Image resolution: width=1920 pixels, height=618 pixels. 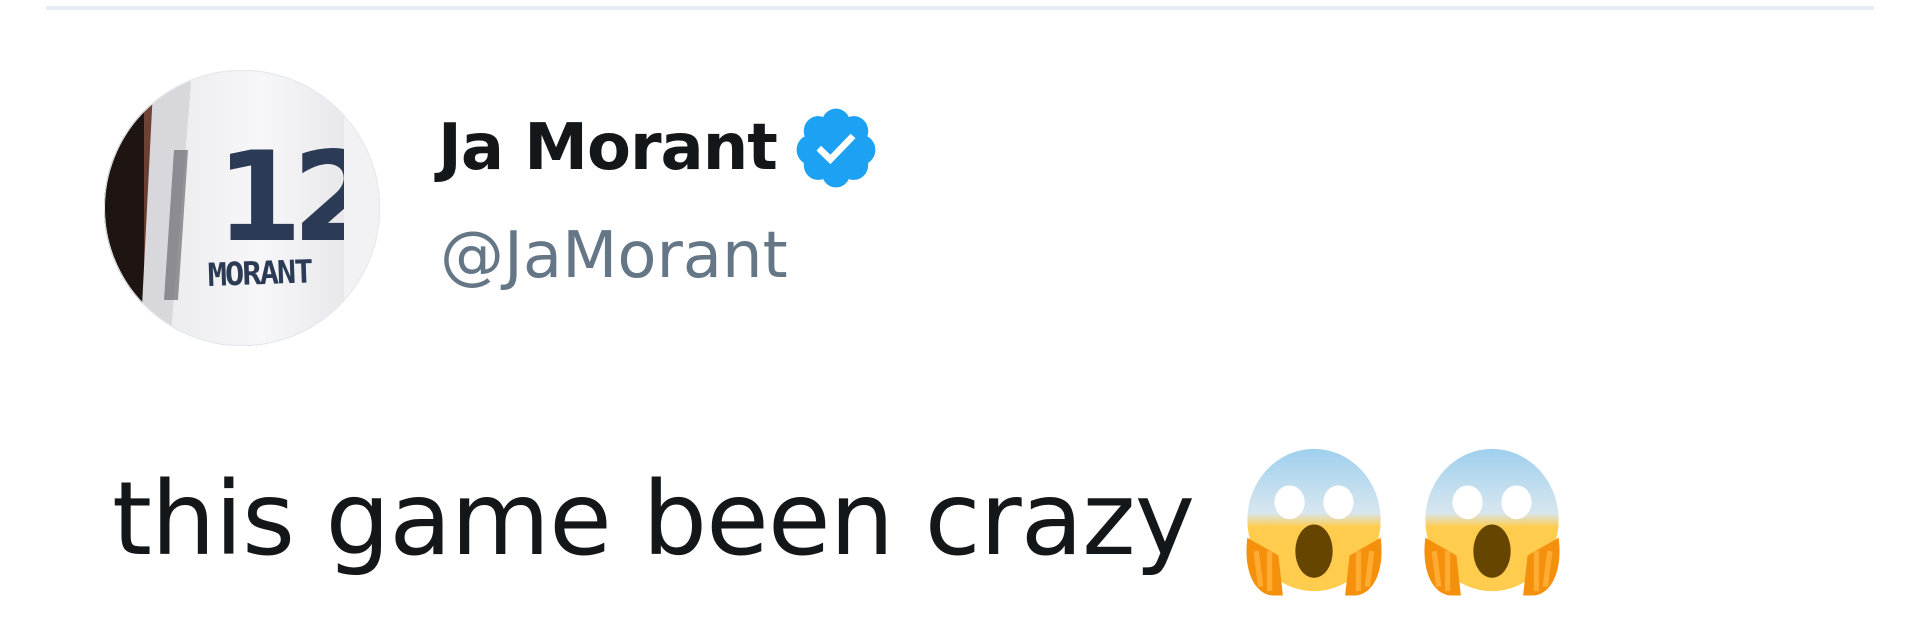 What do you see at coordinates (653, 519) in the screenshot?
I see `tweet-text: this game been crazy` at bounding box center [653, 519].